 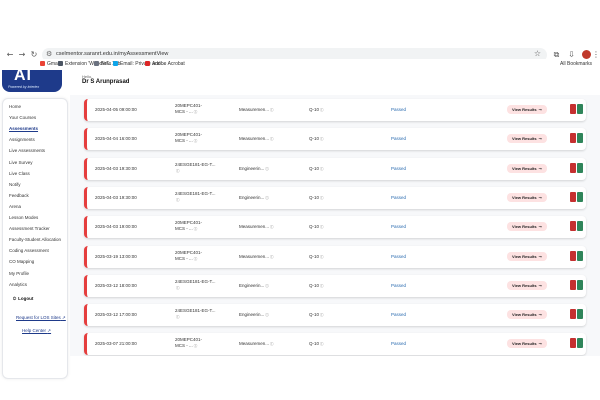 What do you see at coordinates (27, 150) in the screenshot?
I see `sidebar-item: Live Assessments` at bounding box center [27, 150].